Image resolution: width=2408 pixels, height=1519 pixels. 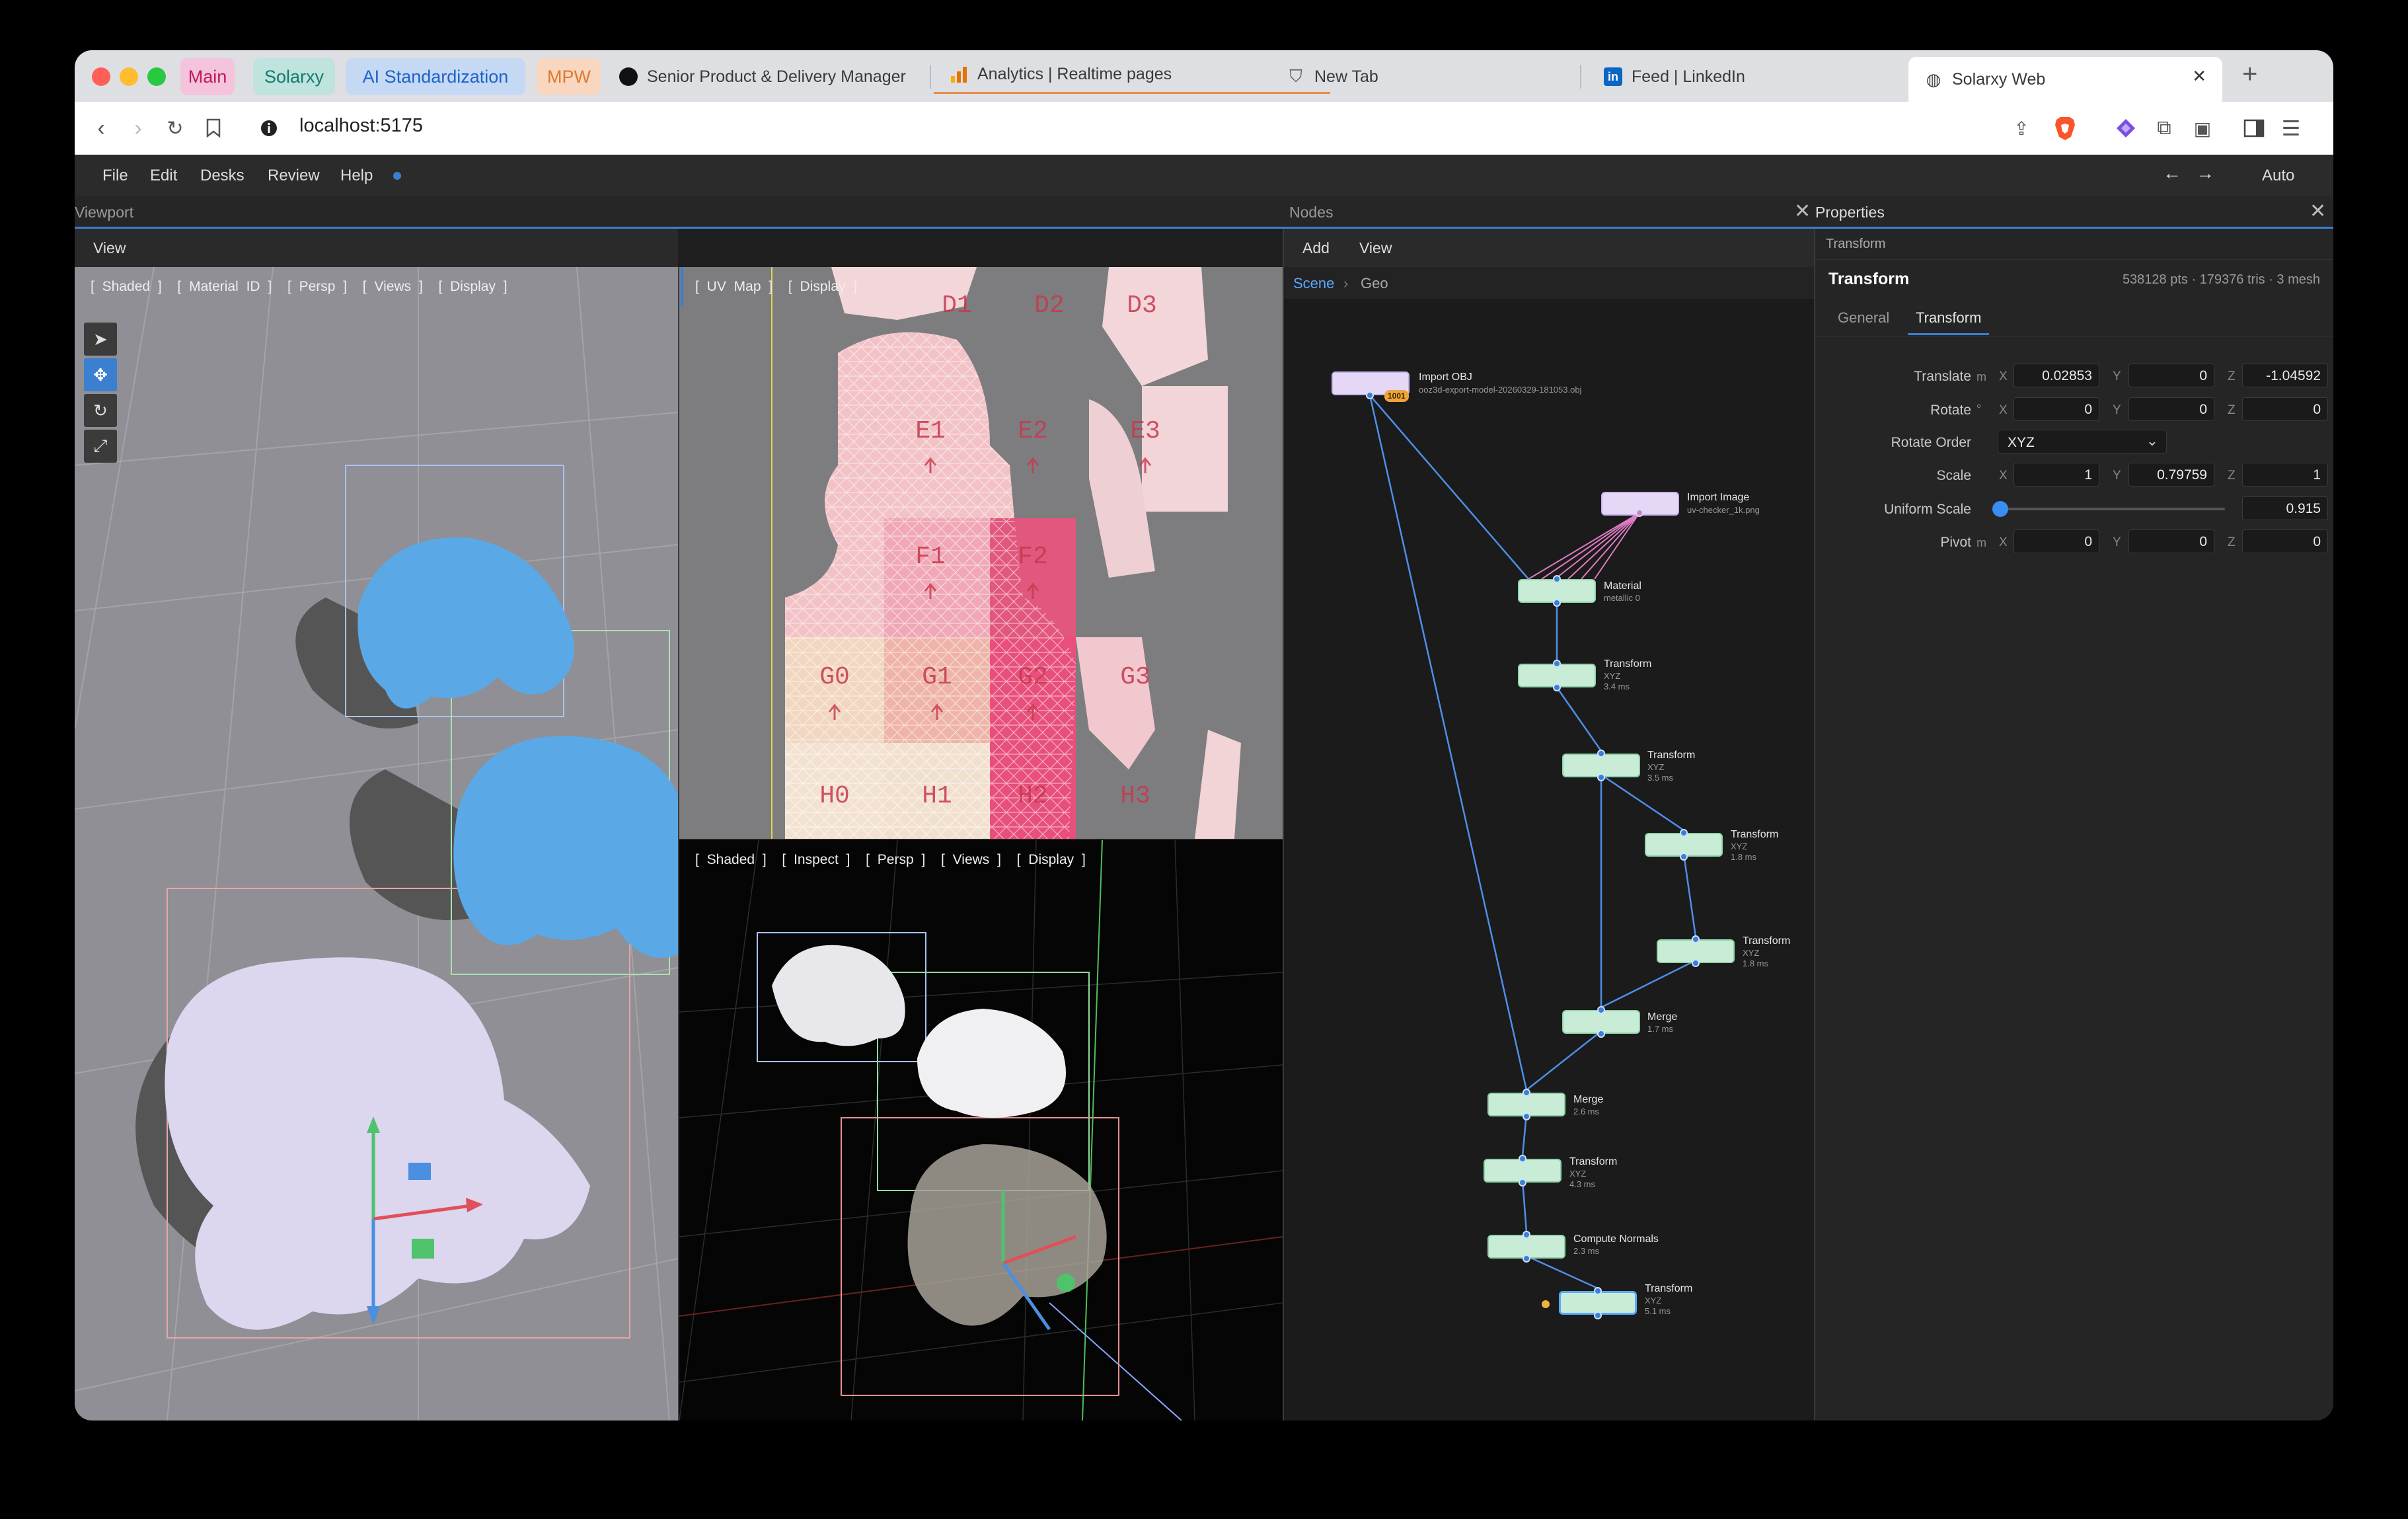 What do you see at coordinates (1550, 212) in the screenshot?
I see `nodes-panel-header: Nodes ✕` at bounding box center [1550, 212].